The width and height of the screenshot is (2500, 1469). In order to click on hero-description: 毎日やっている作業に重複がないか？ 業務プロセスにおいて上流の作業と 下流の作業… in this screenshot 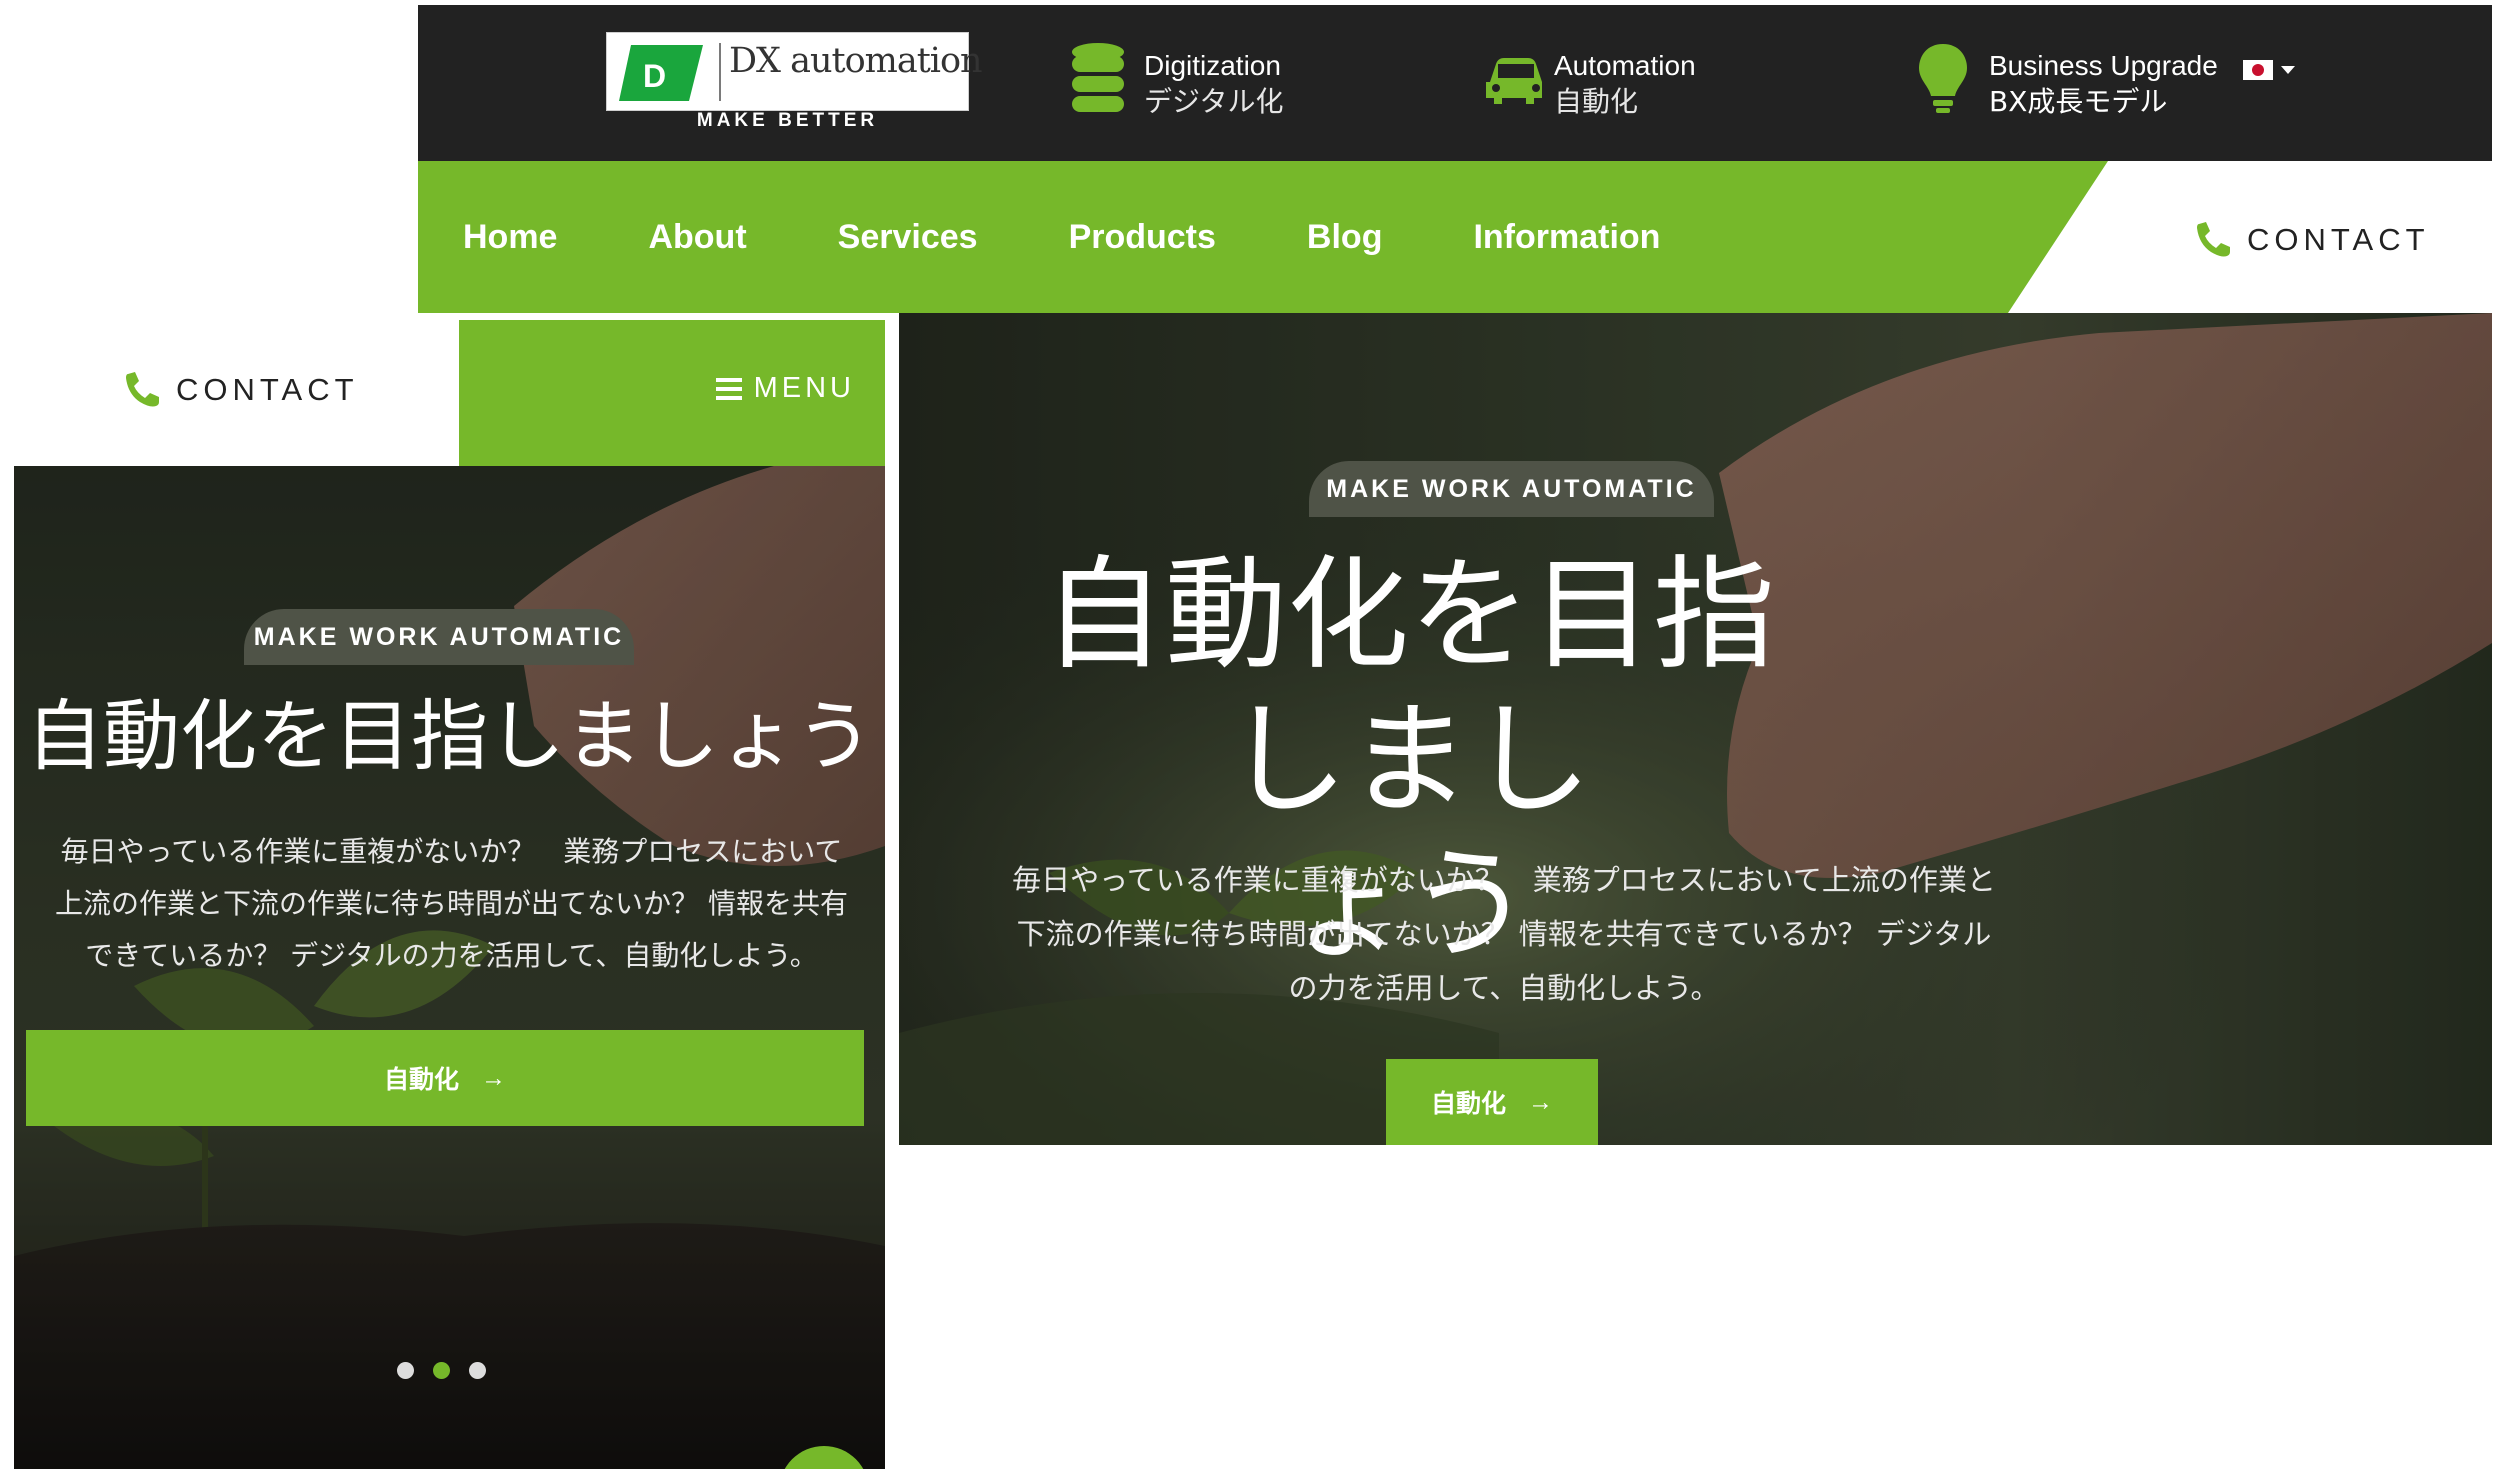, I will do `click(1504, 934)`.